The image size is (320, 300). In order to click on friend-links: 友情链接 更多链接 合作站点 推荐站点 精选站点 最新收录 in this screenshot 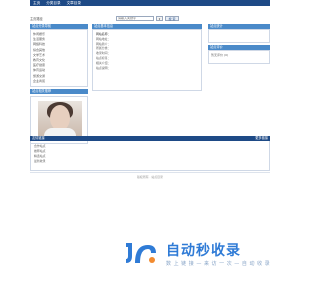, I will do `click(150, 153)`.